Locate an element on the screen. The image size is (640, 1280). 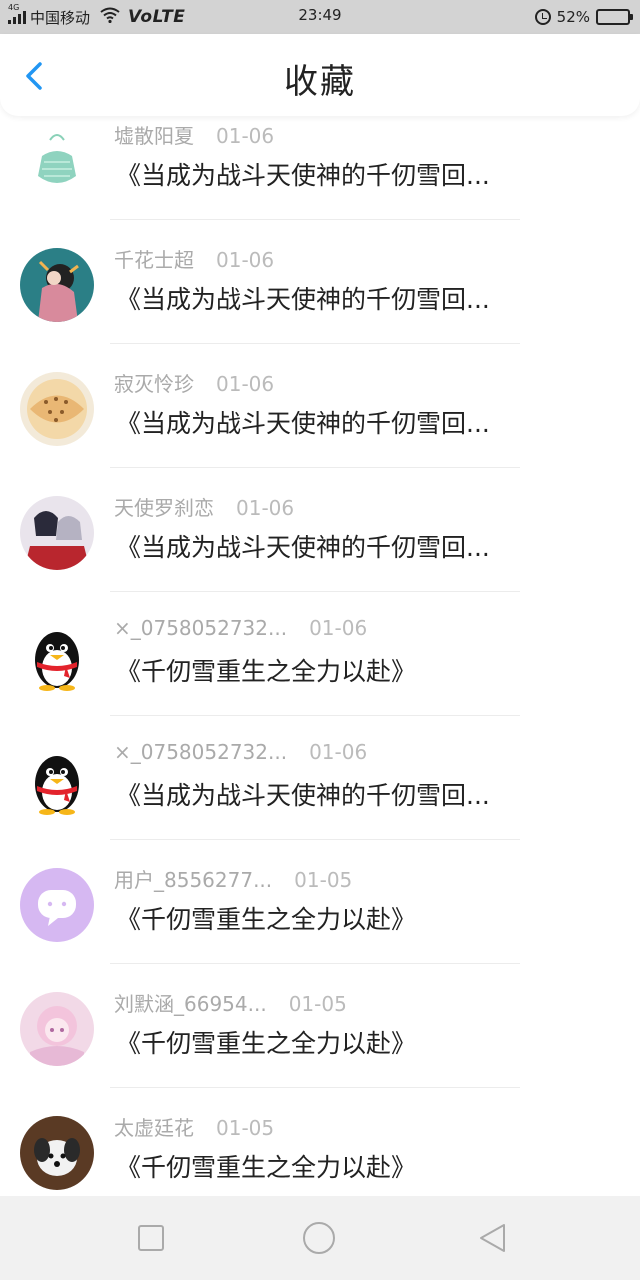
pink-anime-avatar is located at coordinates (57, 1029).